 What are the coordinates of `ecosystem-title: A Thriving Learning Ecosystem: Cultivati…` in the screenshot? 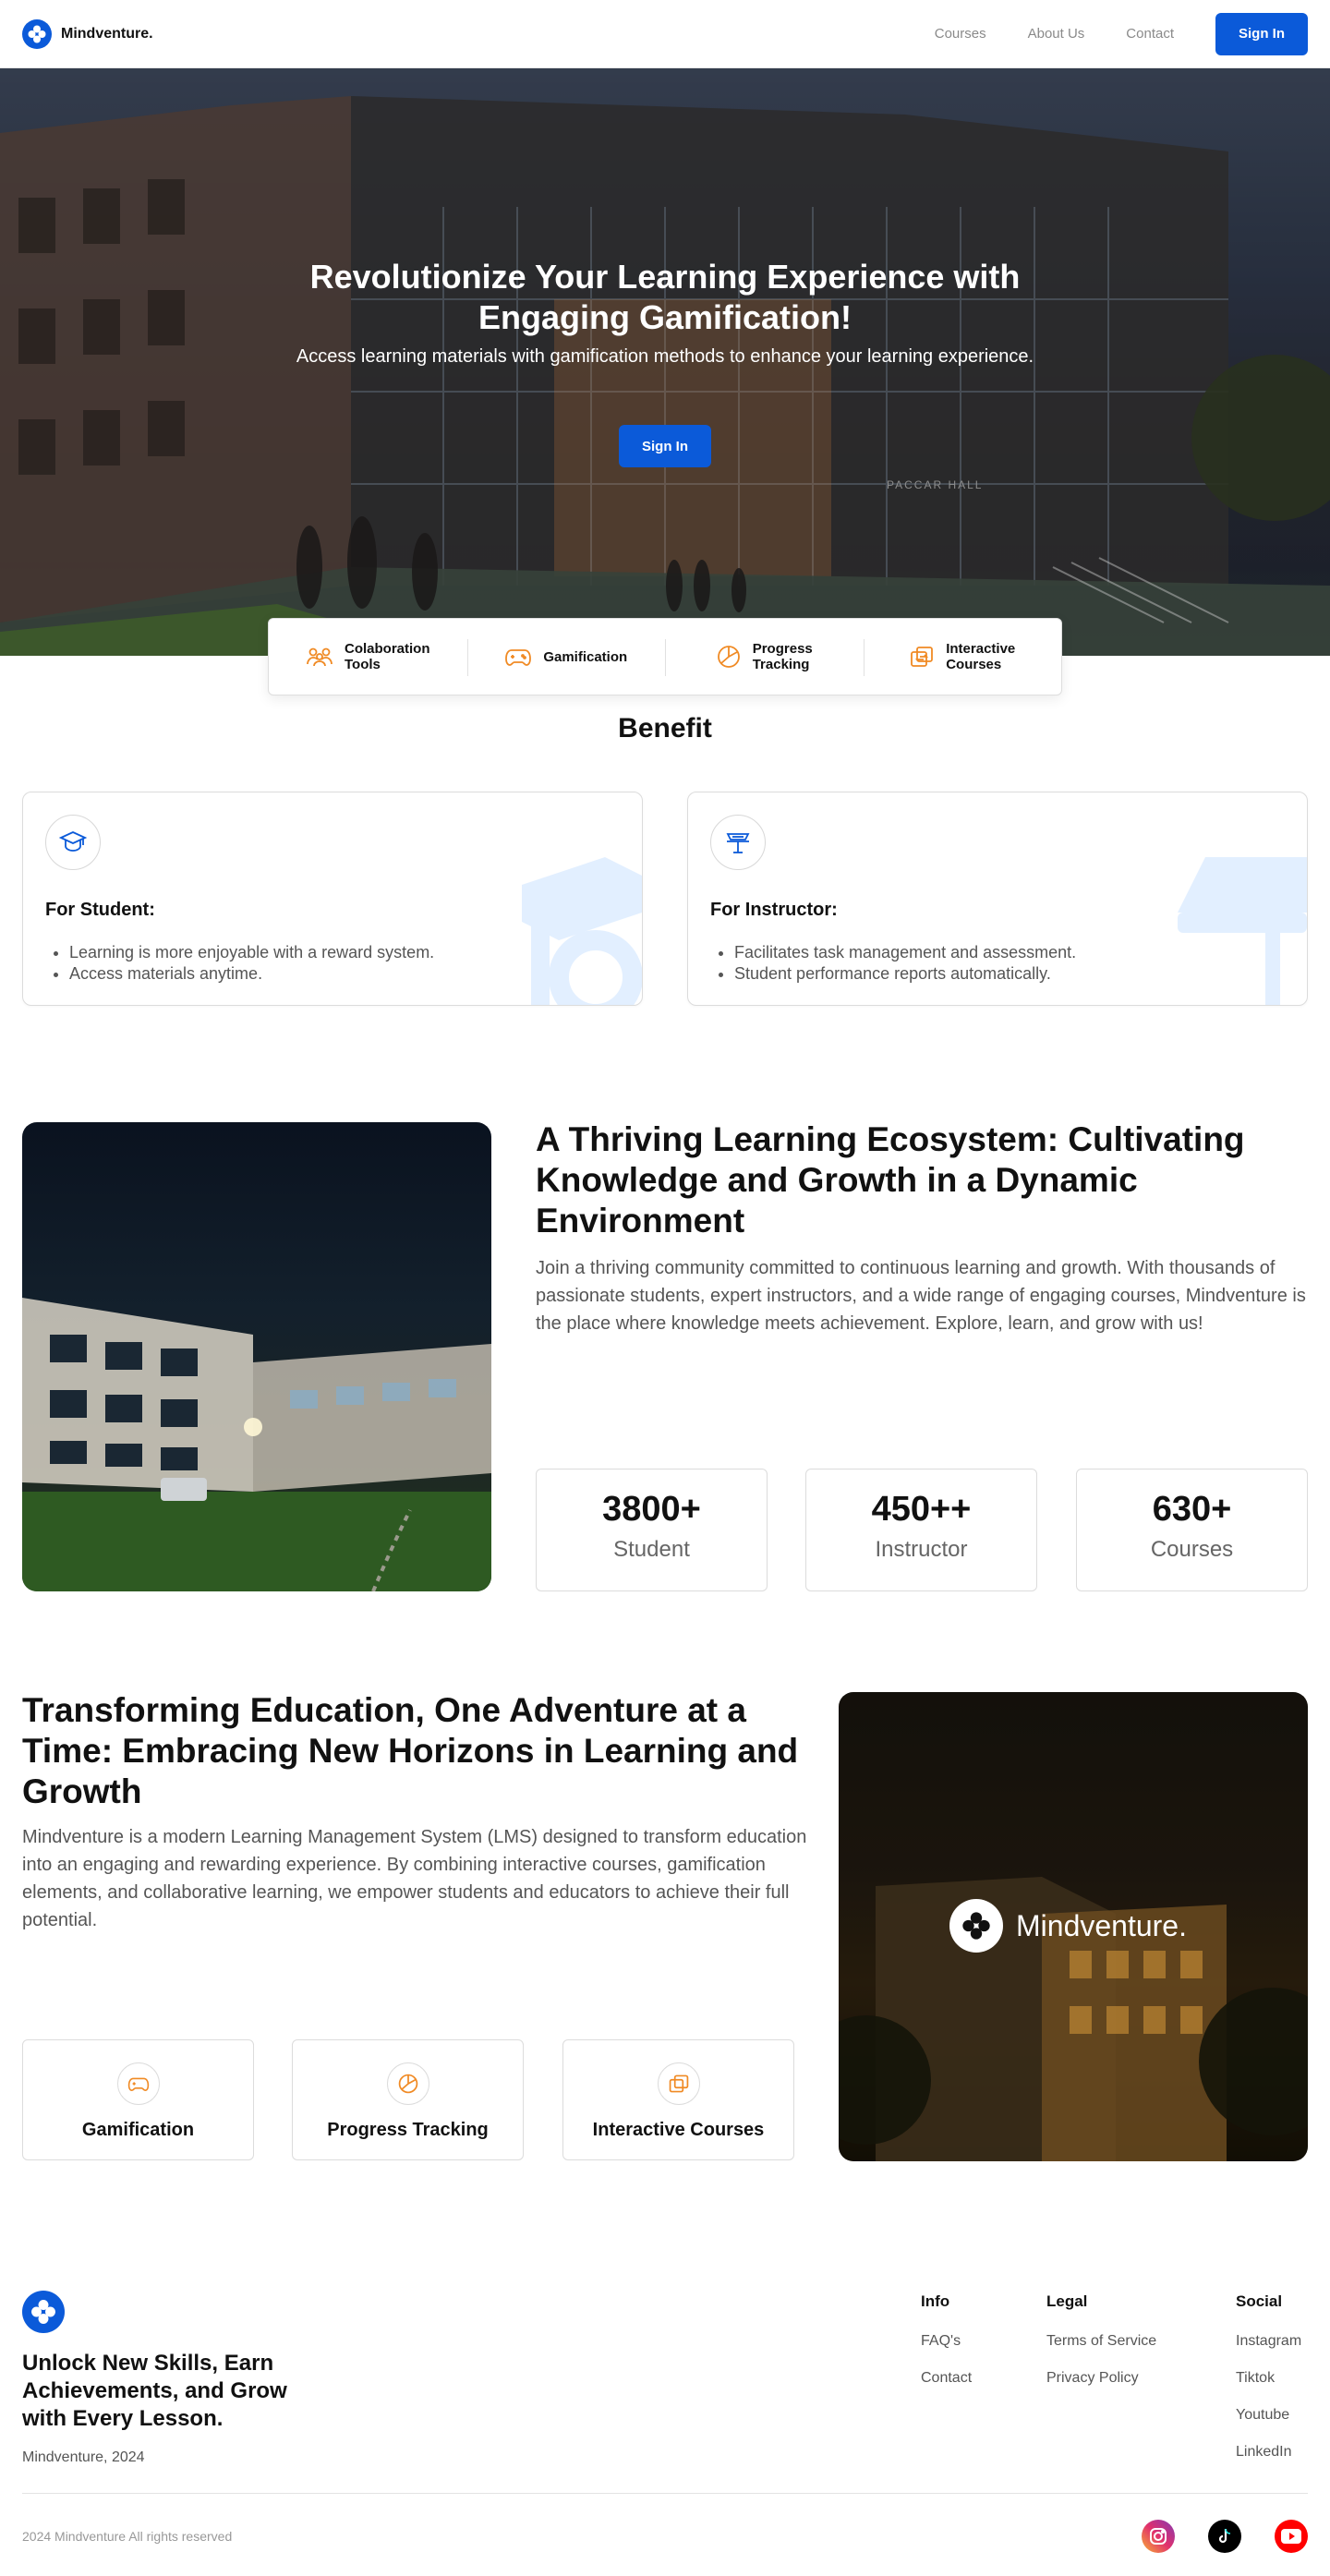 It's located at (890, 1180).